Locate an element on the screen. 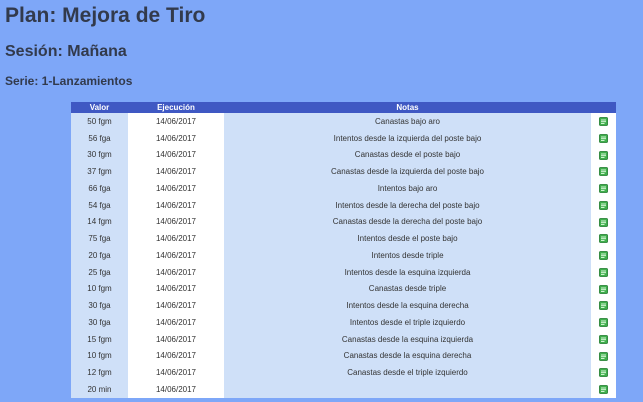  series-title: Serie: 1-Lanzamientos is located at coordinates (69, 81).